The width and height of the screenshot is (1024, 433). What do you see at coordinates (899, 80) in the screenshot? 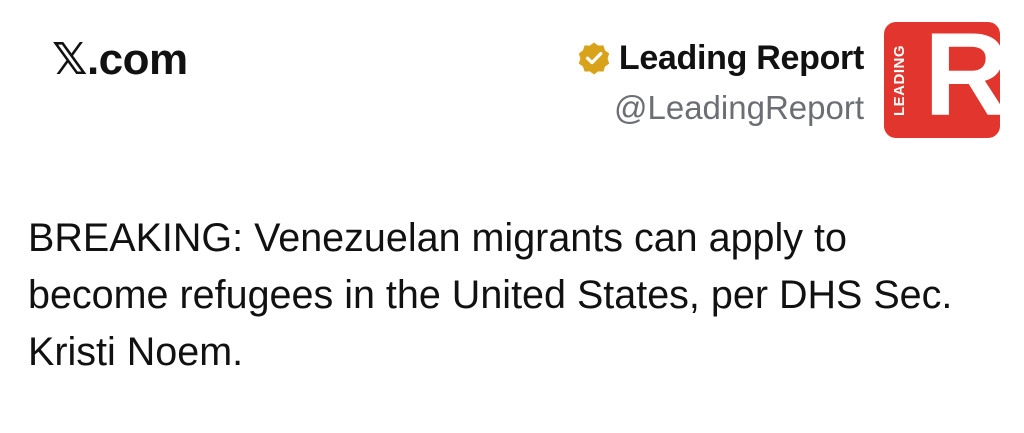
I see `avatar-word: LEADING` at bounding box center [899, 80].